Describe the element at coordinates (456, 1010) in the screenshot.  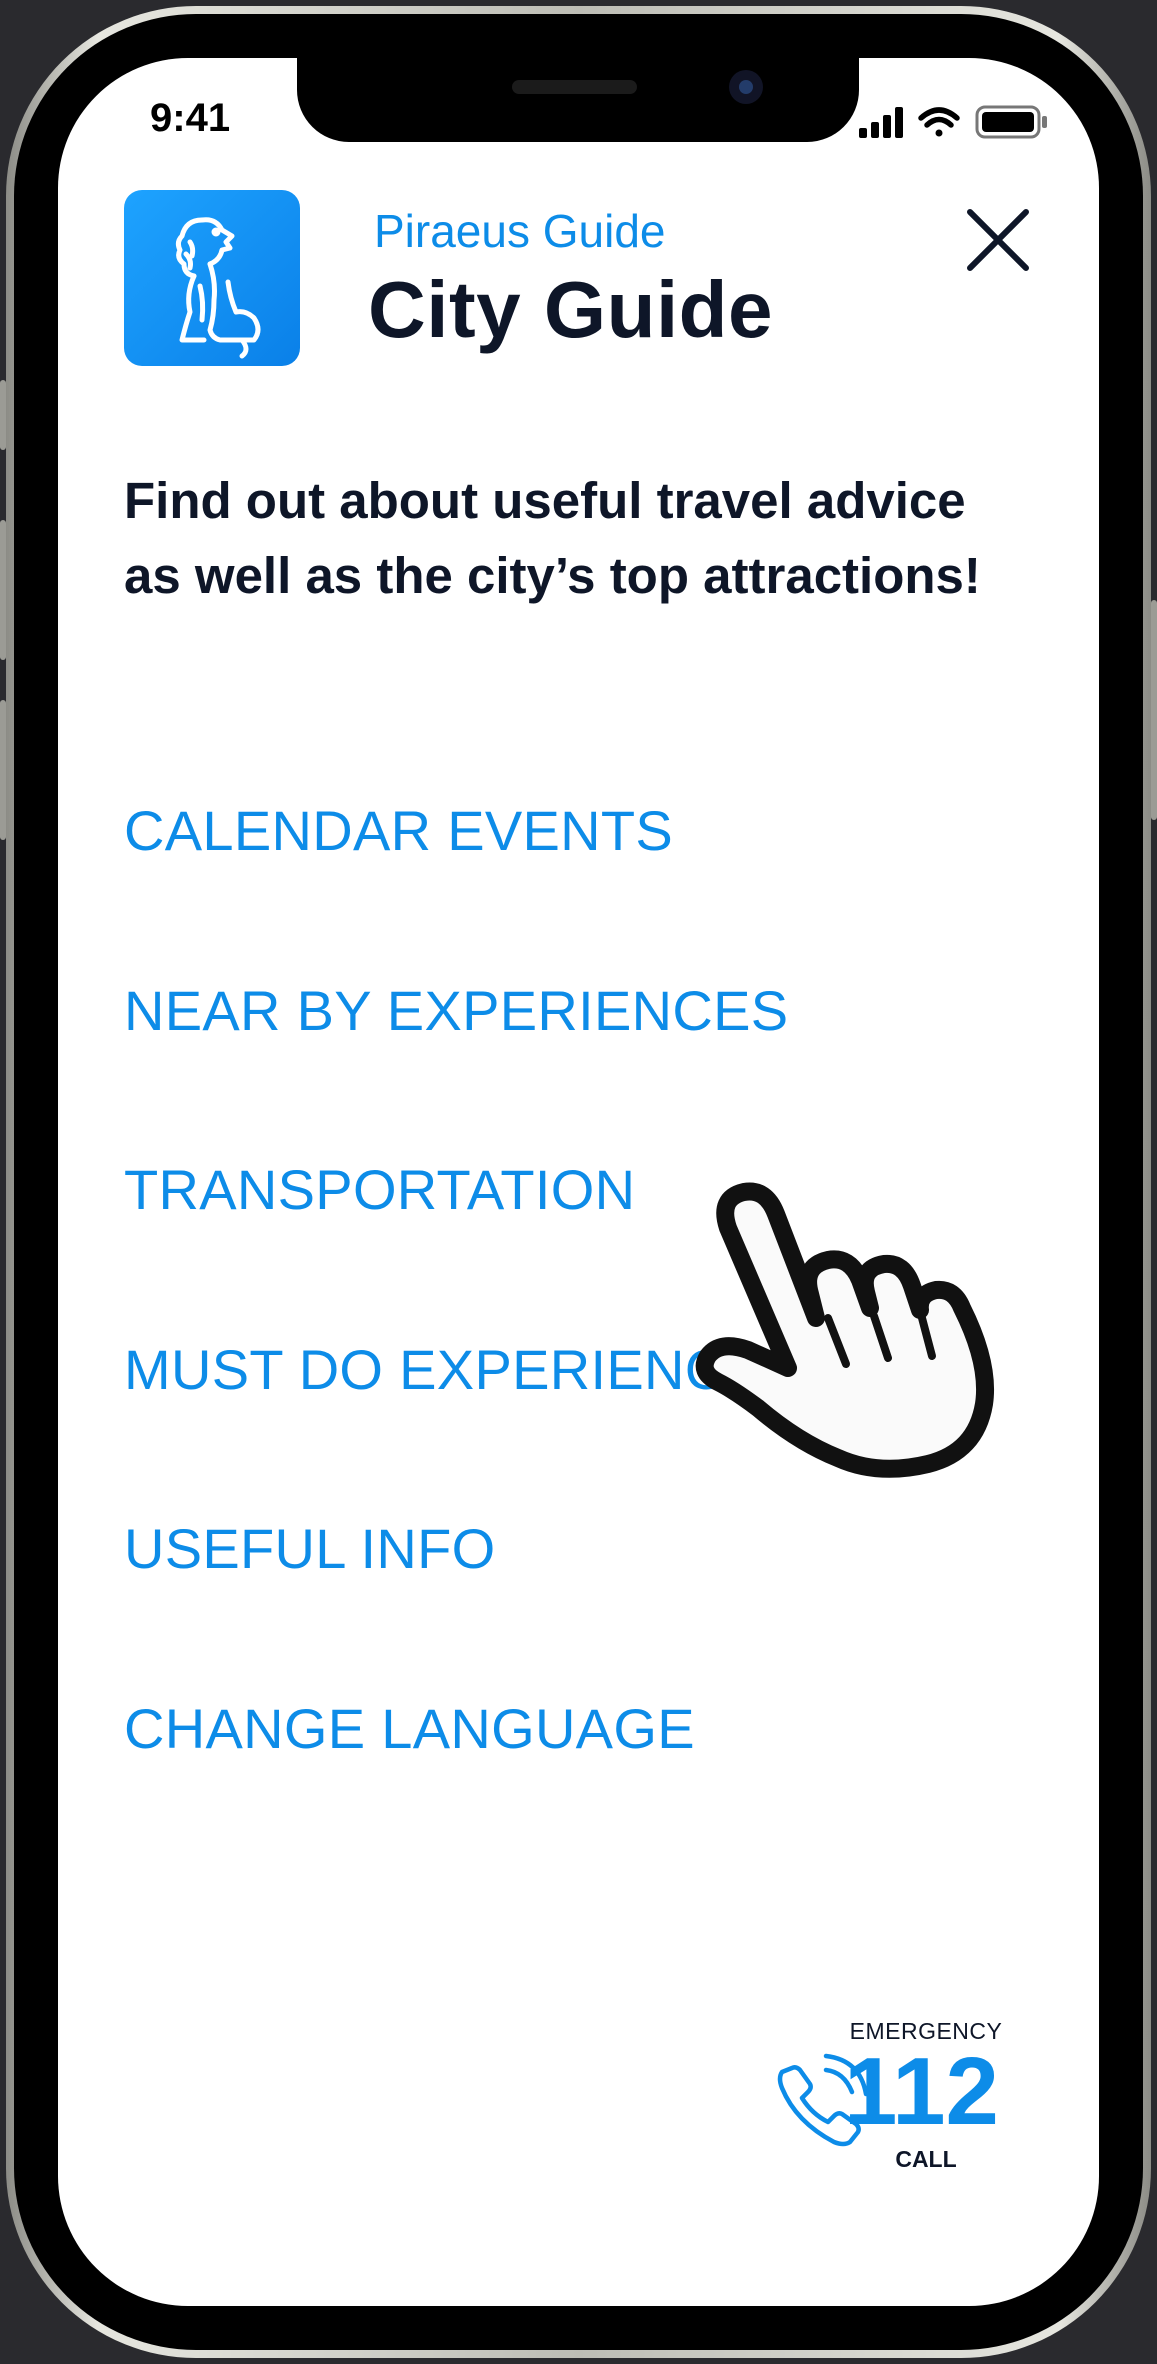
I see `menu-item-near-by-experiences: NEAR BY EXPERIENCES` at that location.